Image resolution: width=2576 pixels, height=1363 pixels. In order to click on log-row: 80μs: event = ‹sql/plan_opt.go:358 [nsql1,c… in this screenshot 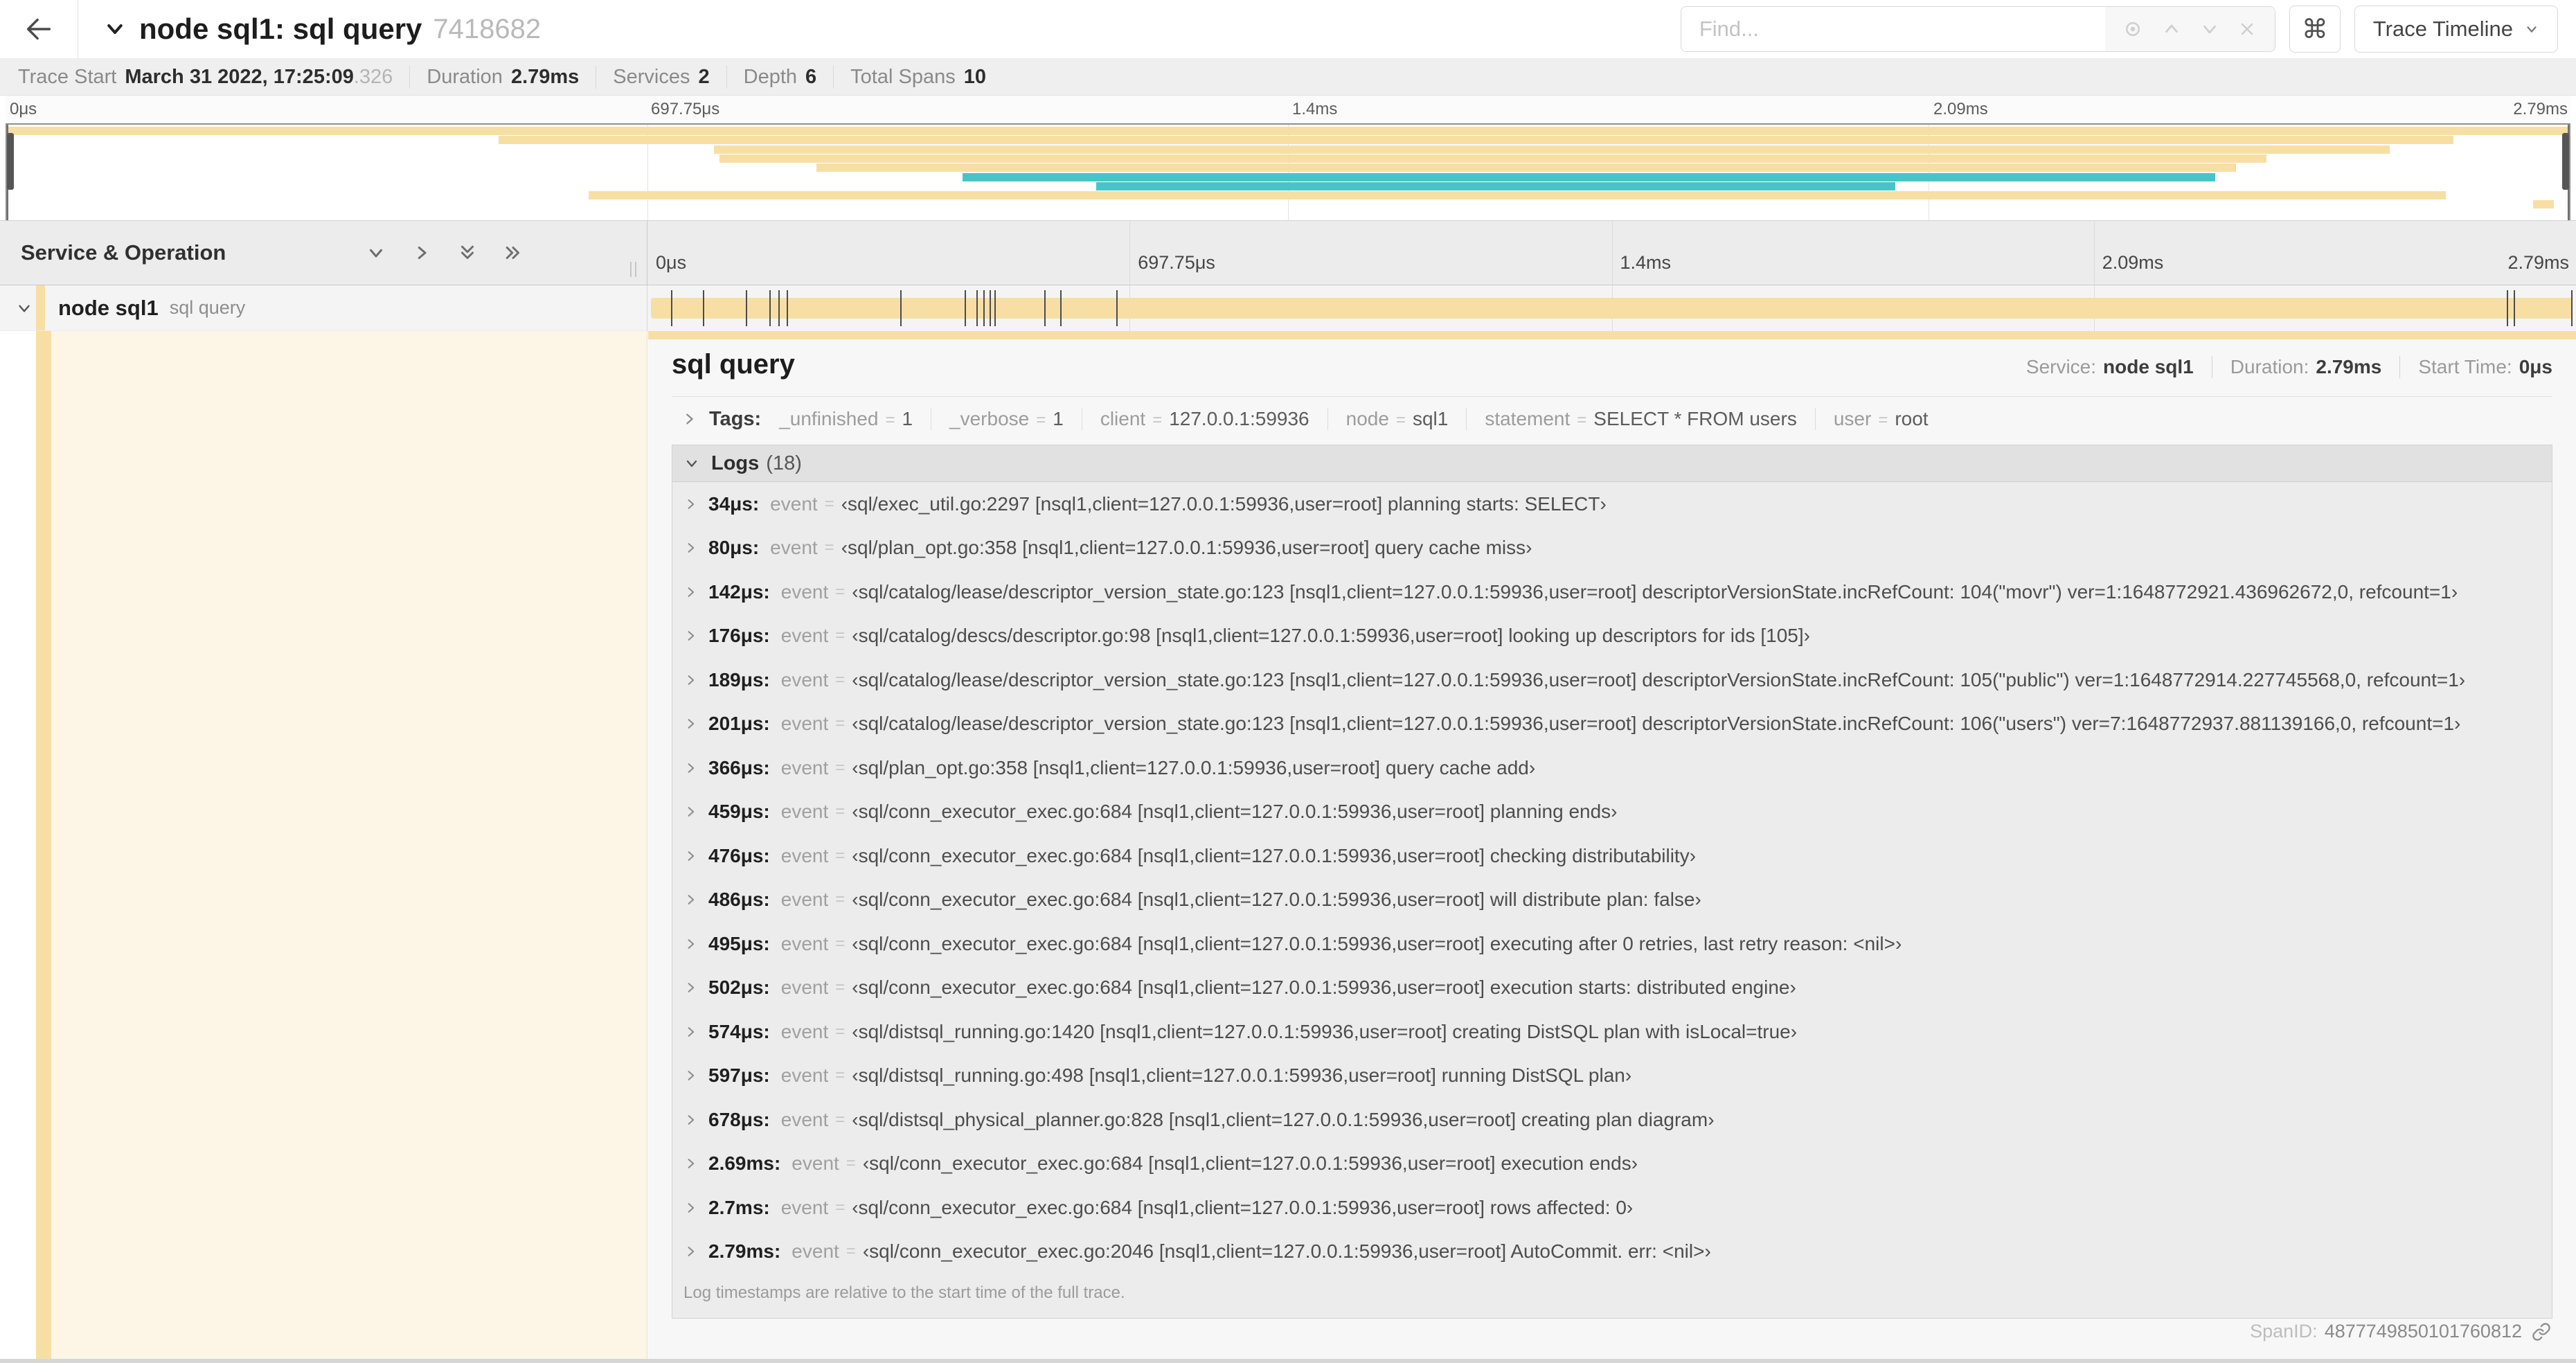, I will do `click(1612, 548)`.